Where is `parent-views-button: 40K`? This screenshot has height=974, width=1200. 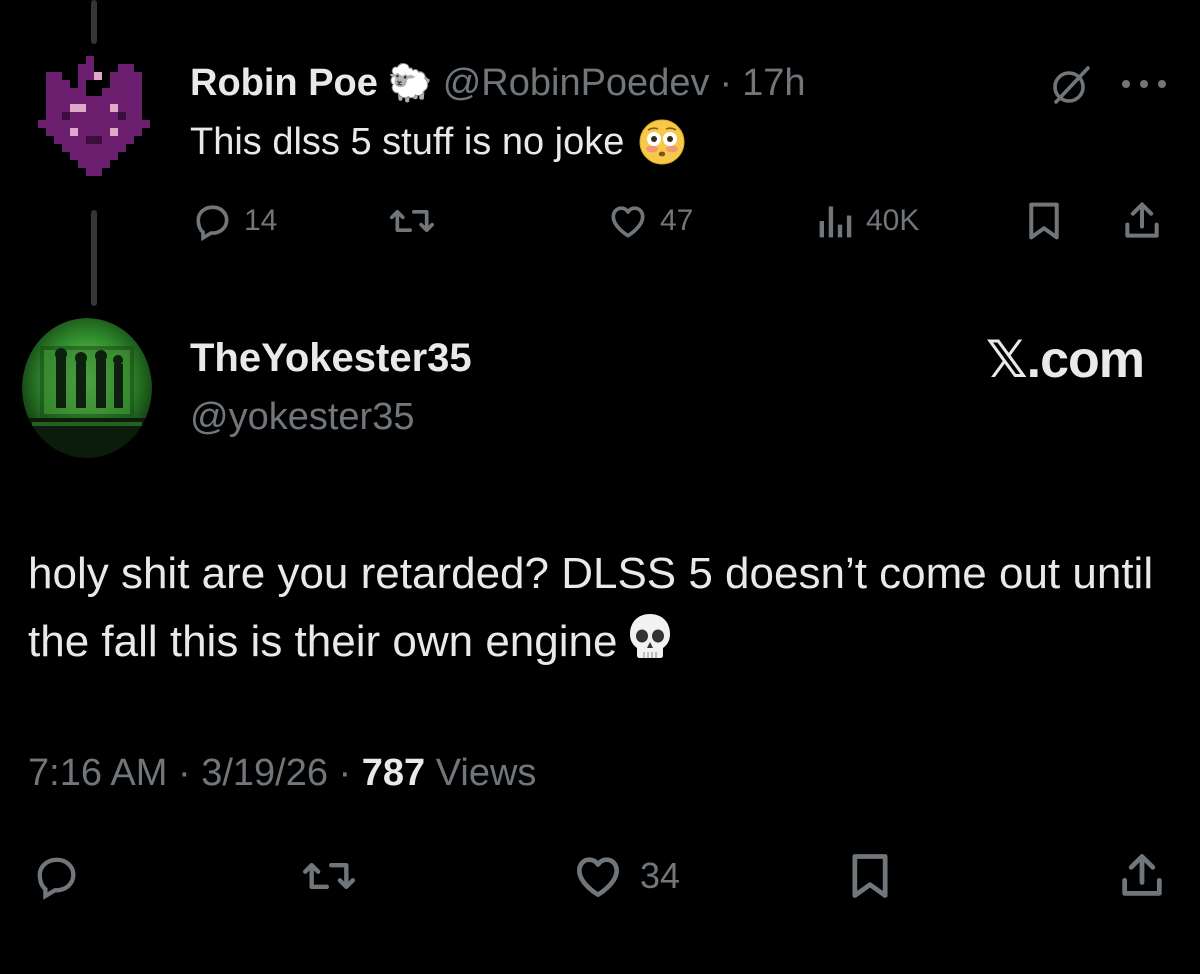
parent-views-button: 40K is located at coordinates (867, 221).